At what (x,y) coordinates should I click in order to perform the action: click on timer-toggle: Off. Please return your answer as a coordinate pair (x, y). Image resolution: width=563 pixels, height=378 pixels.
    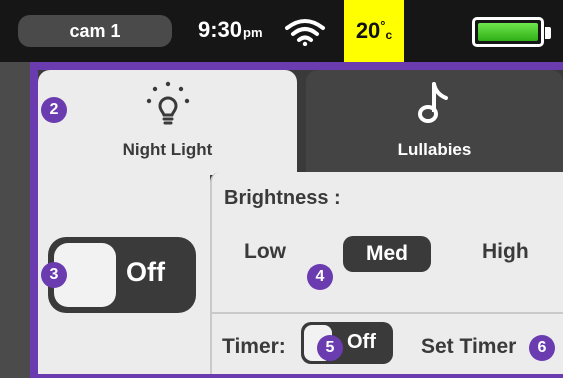
    Looking at the image, I should click on (347, 343).